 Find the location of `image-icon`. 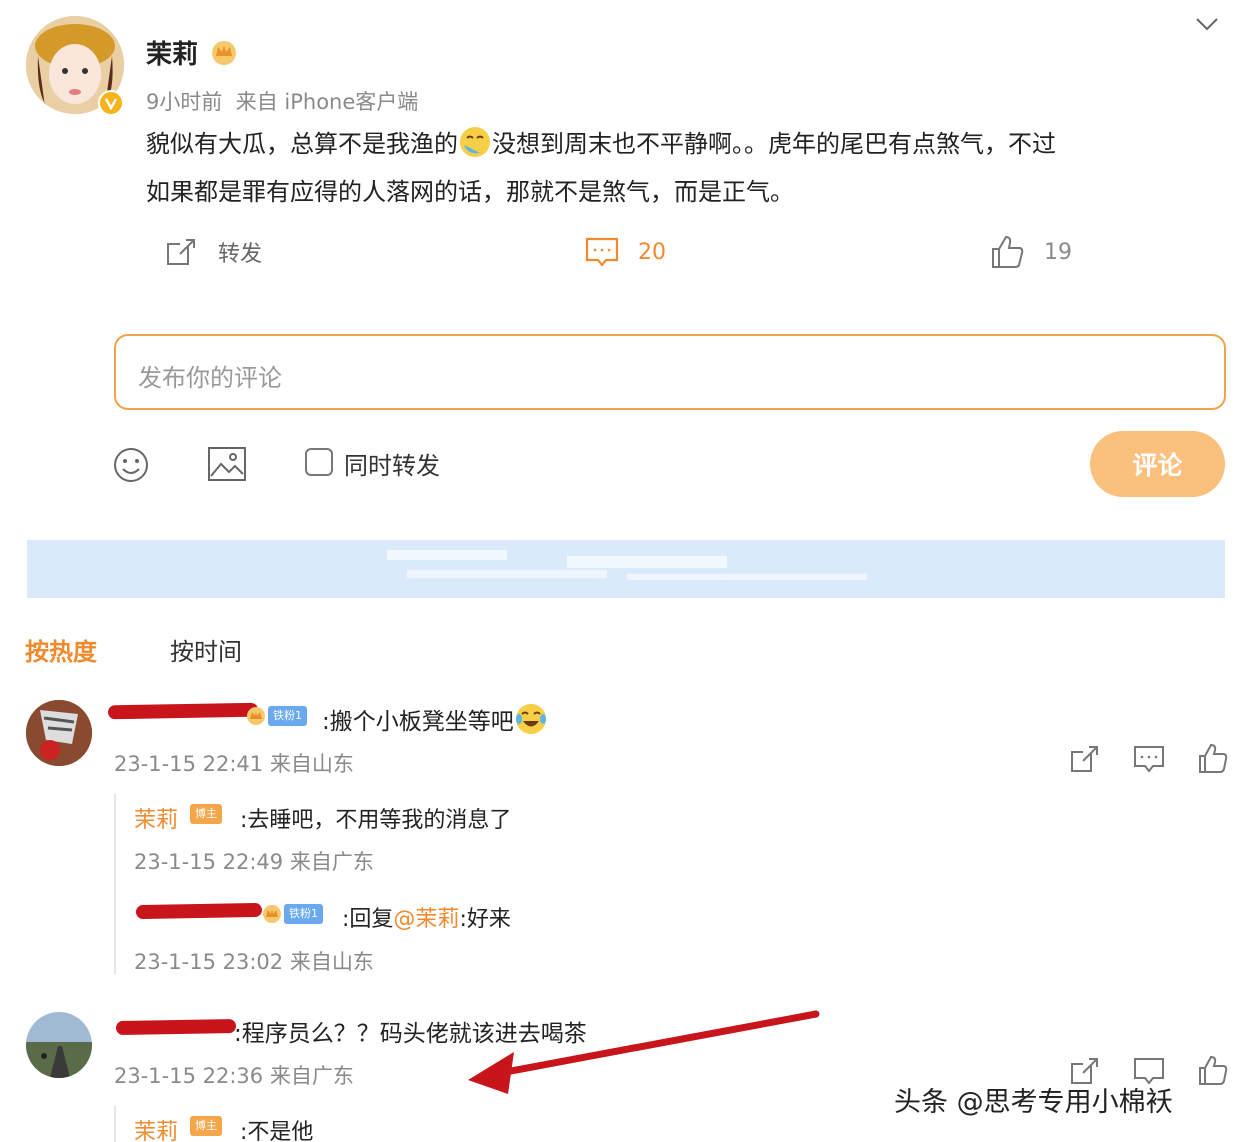

image-icon is located at coordinates (227, 464).